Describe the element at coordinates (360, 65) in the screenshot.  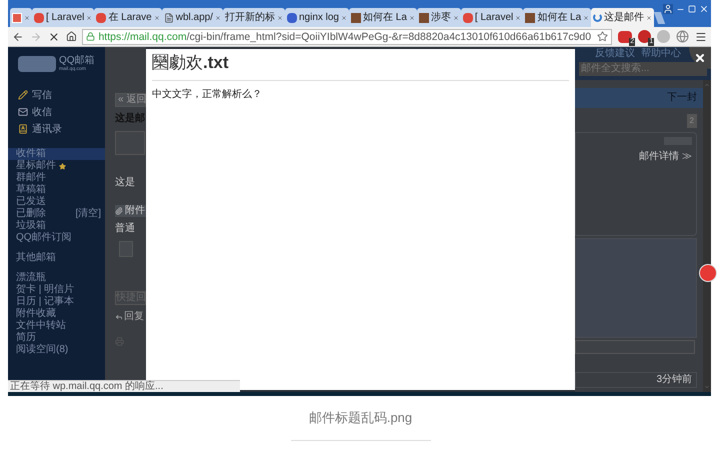
I see `dialog-title: 圞勮欢.txt` at that location.